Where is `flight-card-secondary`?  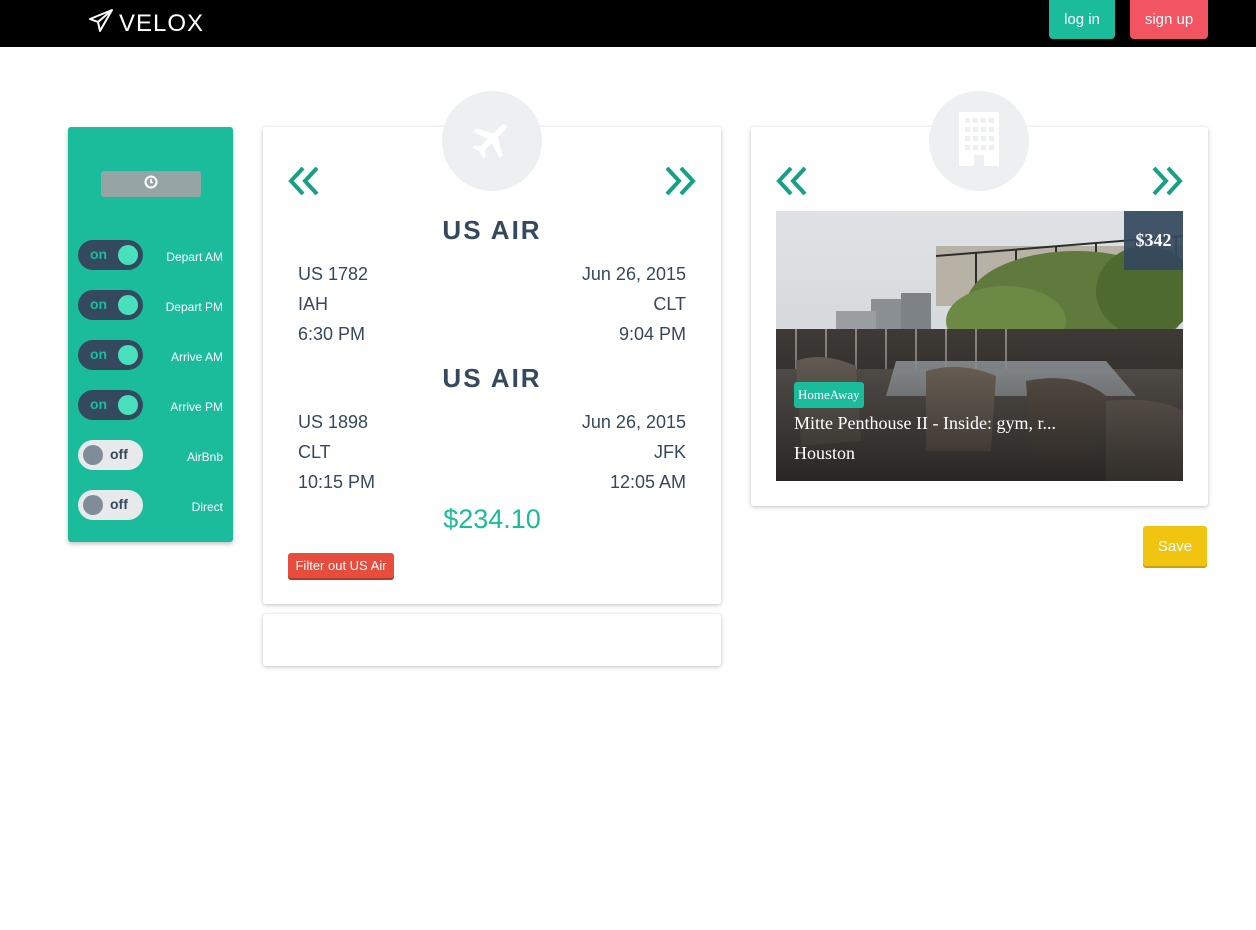 flight-card-secondary is located at coordinates (492, 640).